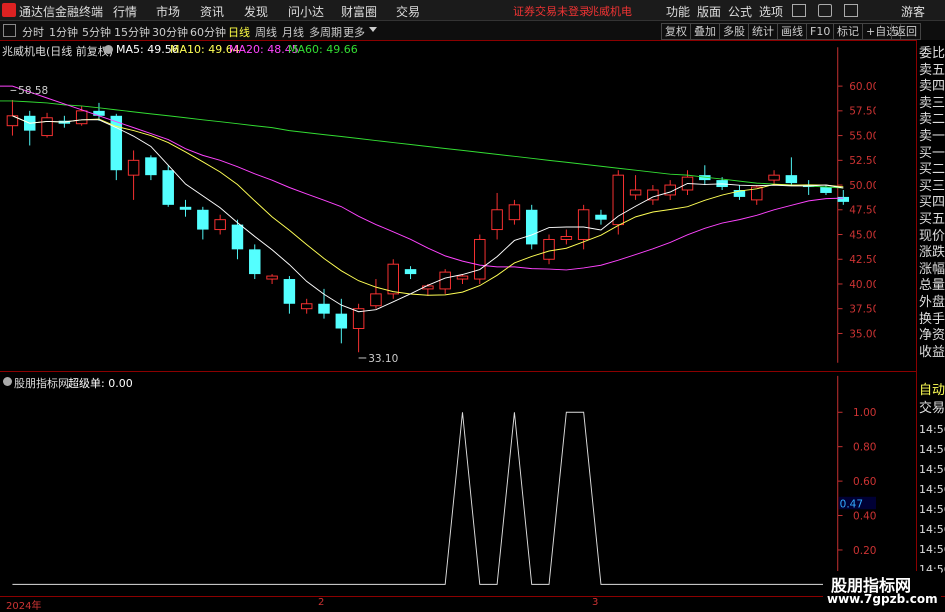 This screenshot has height=612, width=945. I want to click on auto-trade-label: 自动, so click(932, 391).